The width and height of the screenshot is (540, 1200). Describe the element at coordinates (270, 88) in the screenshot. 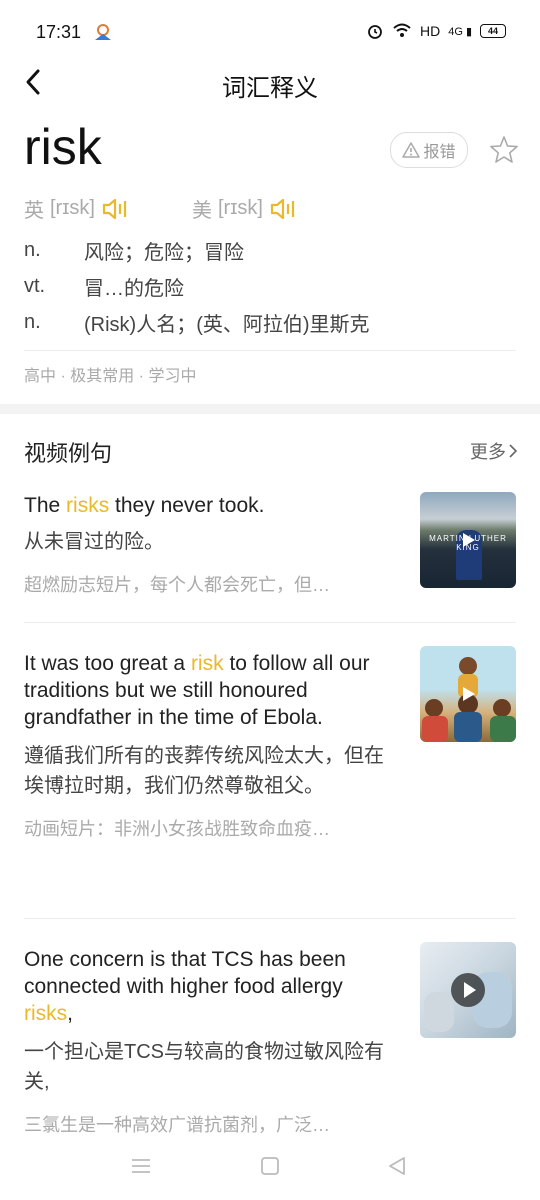

I see `page-title: 词汇释义` at that location.